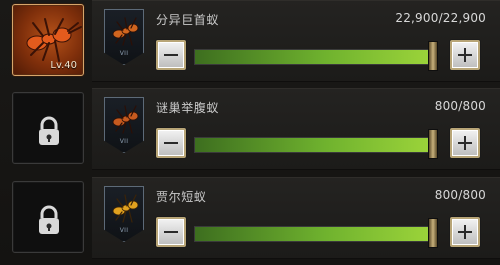 The width and height of the screenshot is (500, 265). I want to click on unit-slot-active: Lv.40, so click(48, 40).